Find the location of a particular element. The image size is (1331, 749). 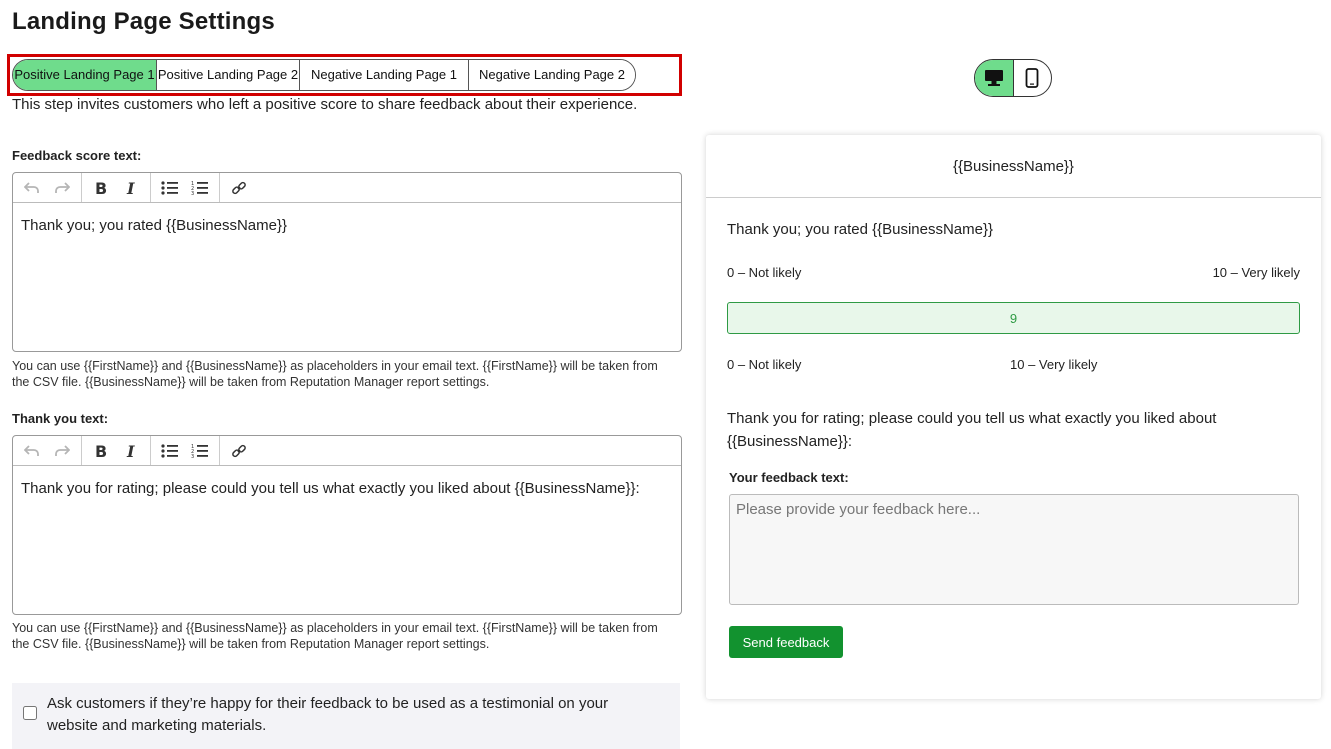

desktop-view-button is located at coordinates (994, 78).